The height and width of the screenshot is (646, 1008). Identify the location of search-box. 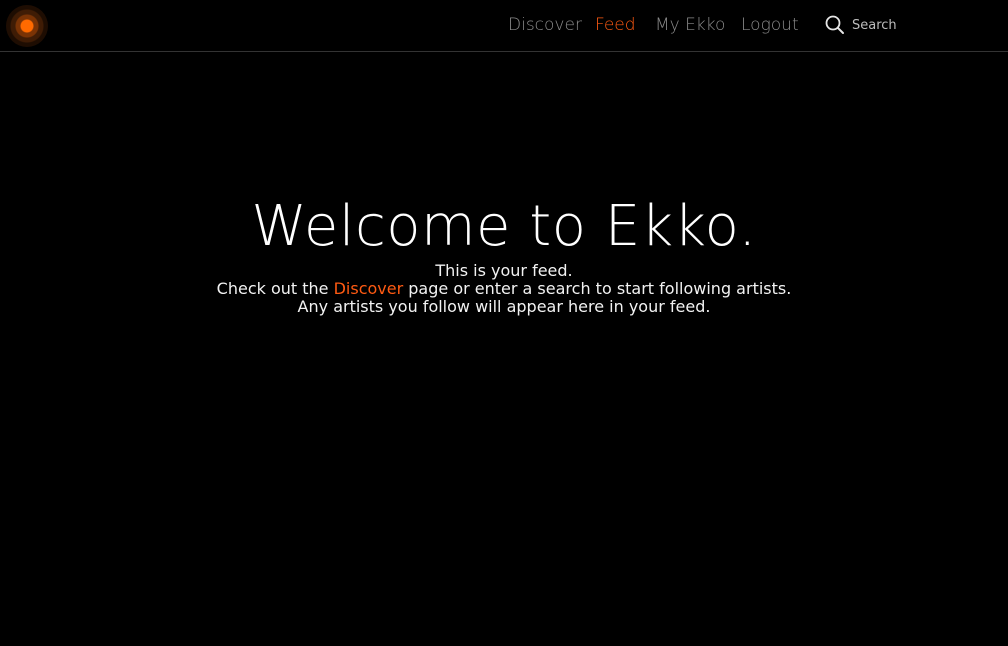
(879, 26).